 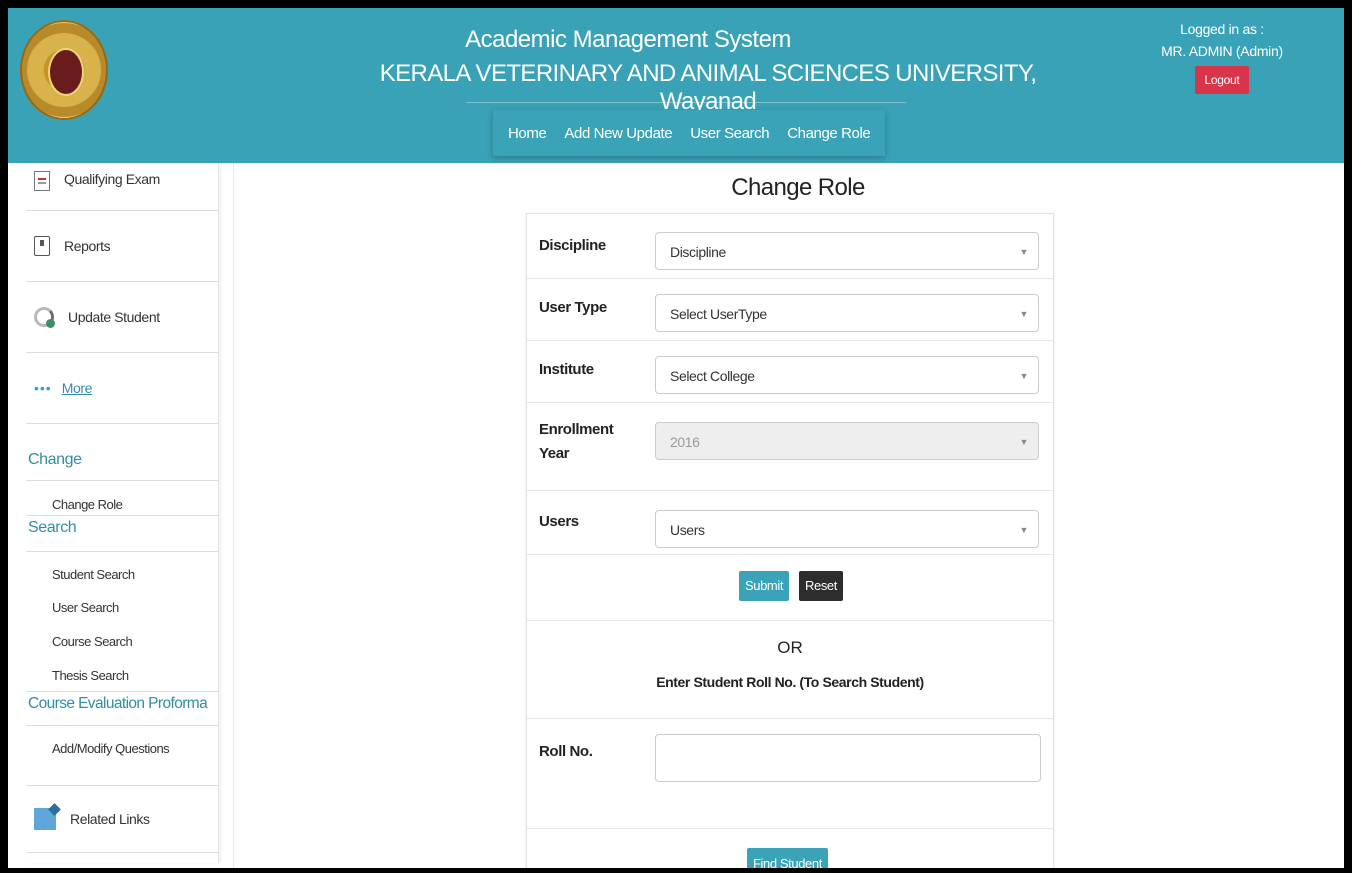 I want to click on update-icon, so click(x=44, y=317).